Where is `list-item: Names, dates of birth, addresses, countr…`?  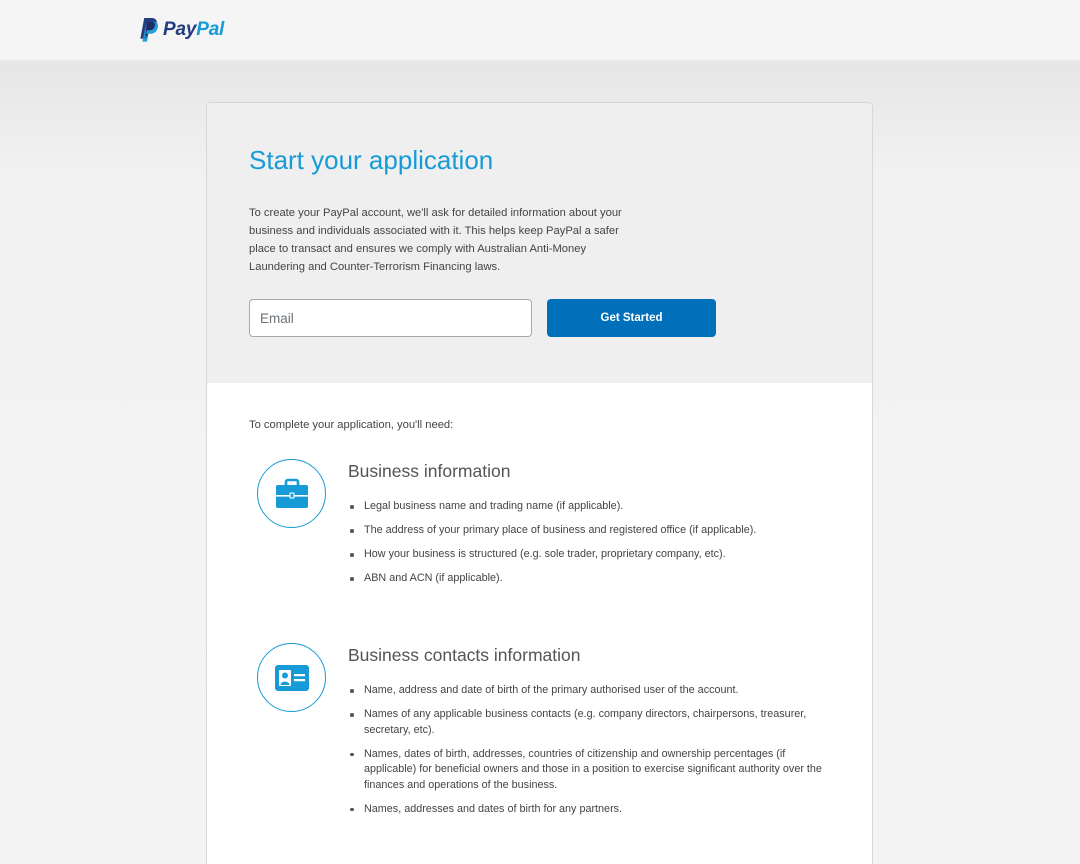
list-item: Names, dates of birth, addresses, countr… is located at coordinates (588, 770).